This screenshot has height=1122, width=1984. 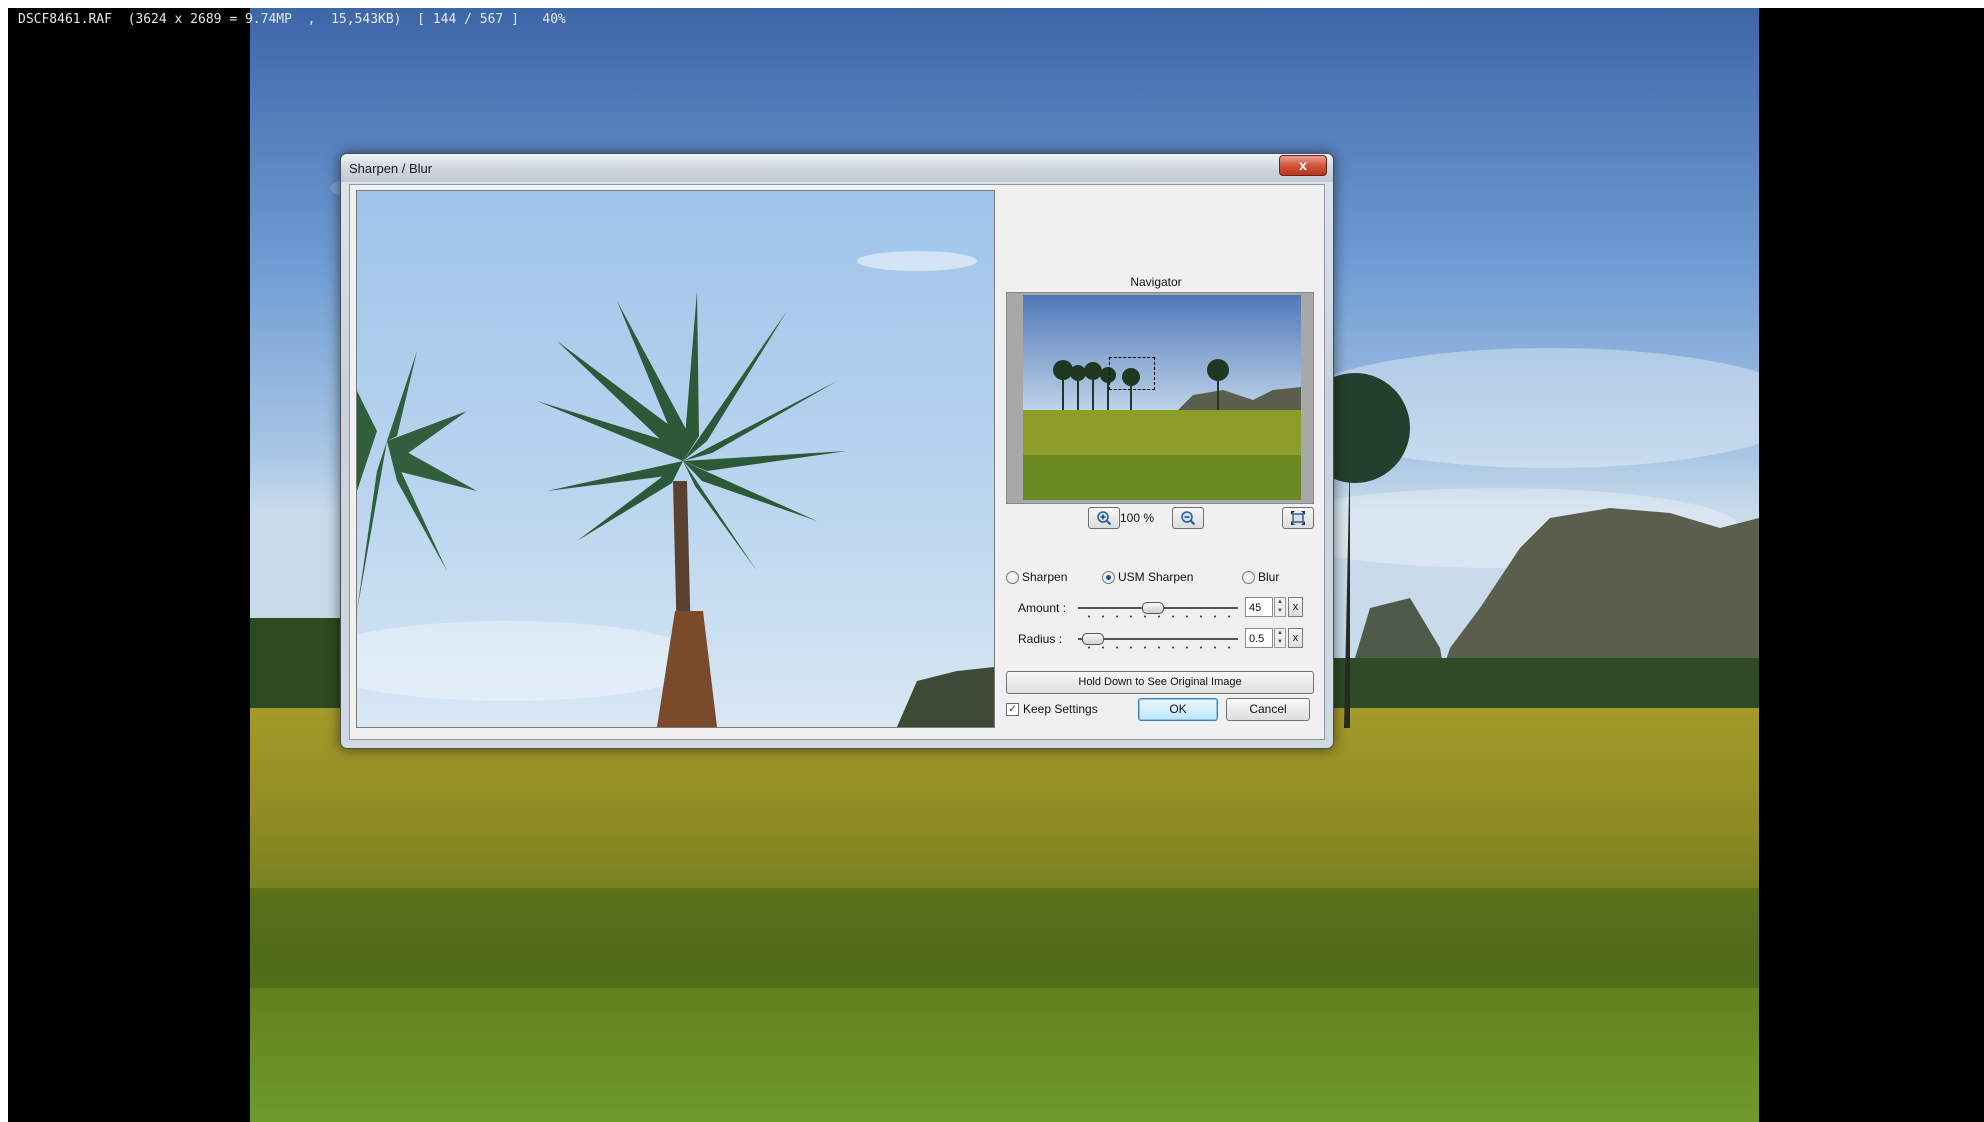 I want to click on usm-sharpen-label: USM Sharpen, so click(x=1156, y=577).